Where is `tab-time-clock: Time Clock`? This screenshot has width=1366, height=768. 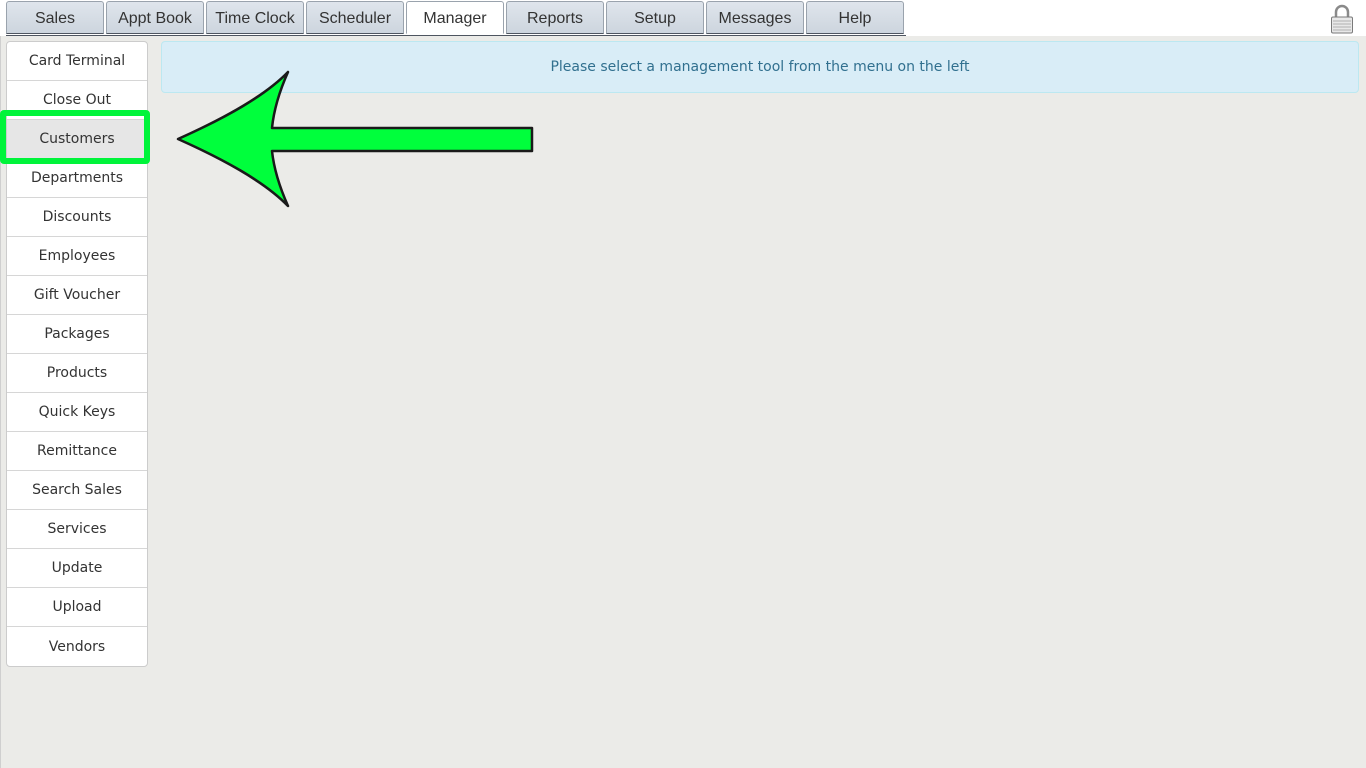 tab-time-clock: Time Clock is located at coordinates (255, 17).